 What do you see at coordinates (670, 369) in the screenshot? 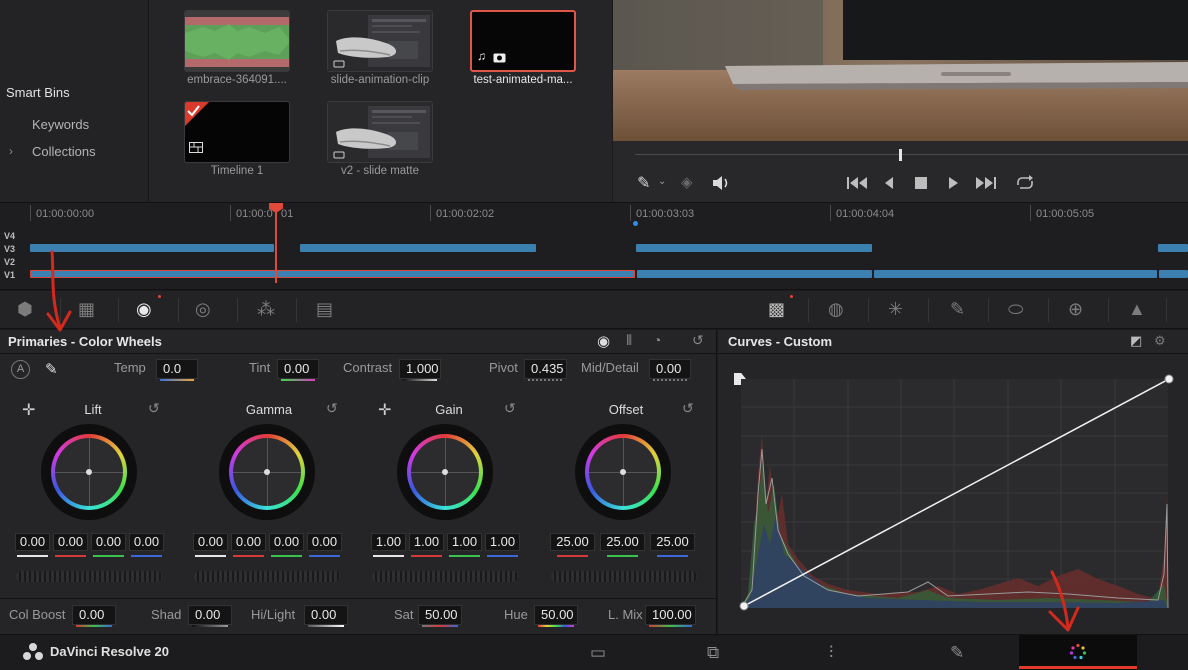
I see `mid-detail-field: 0.00` at bounding box center [670, 369].